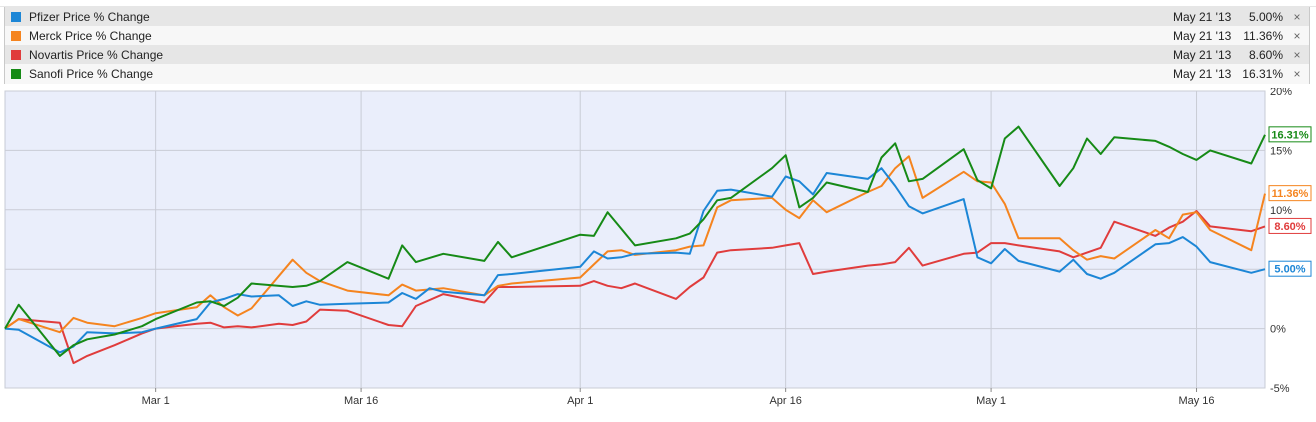  What do you see at coordinates (1278, 330) in the screenshot?
I see `y-tick-label: 0%` at bounding box center [1278, 330].